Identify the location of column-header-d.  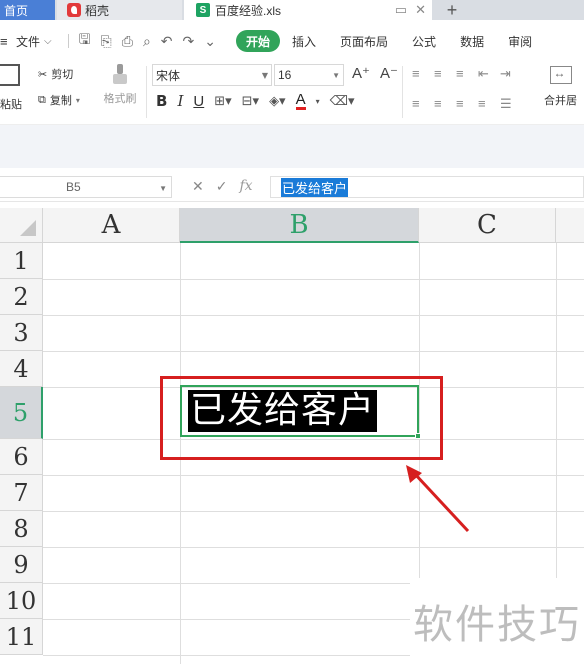
(570, 225).